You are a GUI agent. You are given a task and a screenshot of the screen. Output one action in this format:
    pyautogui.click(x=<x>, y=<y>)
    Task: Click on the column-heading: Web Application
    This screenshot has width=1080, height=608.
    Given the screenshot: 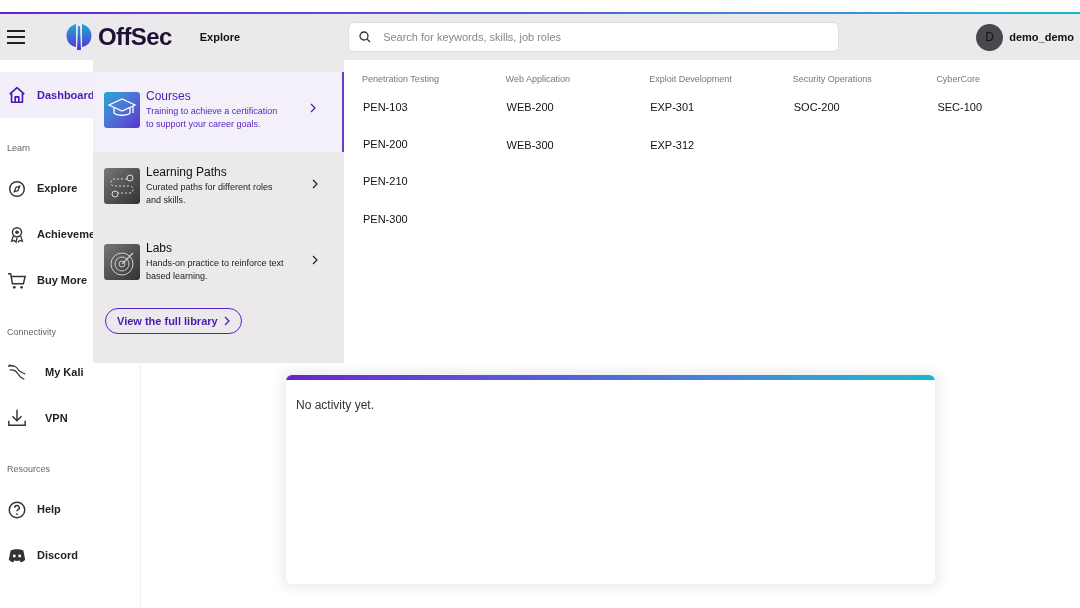 What is the action you would take?
    pyautogui.click(x=538, y=79)
    